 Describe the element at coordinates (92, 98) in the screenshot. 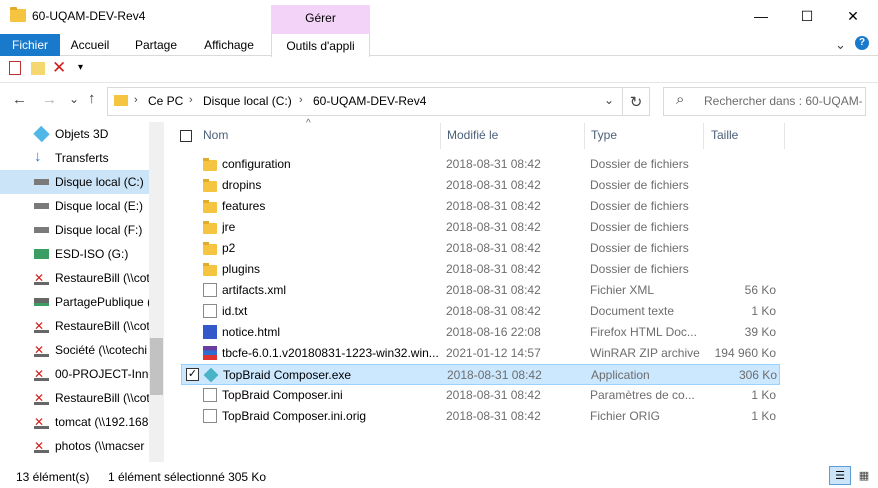

I see `up-arrow-icon: ↑` at that location.